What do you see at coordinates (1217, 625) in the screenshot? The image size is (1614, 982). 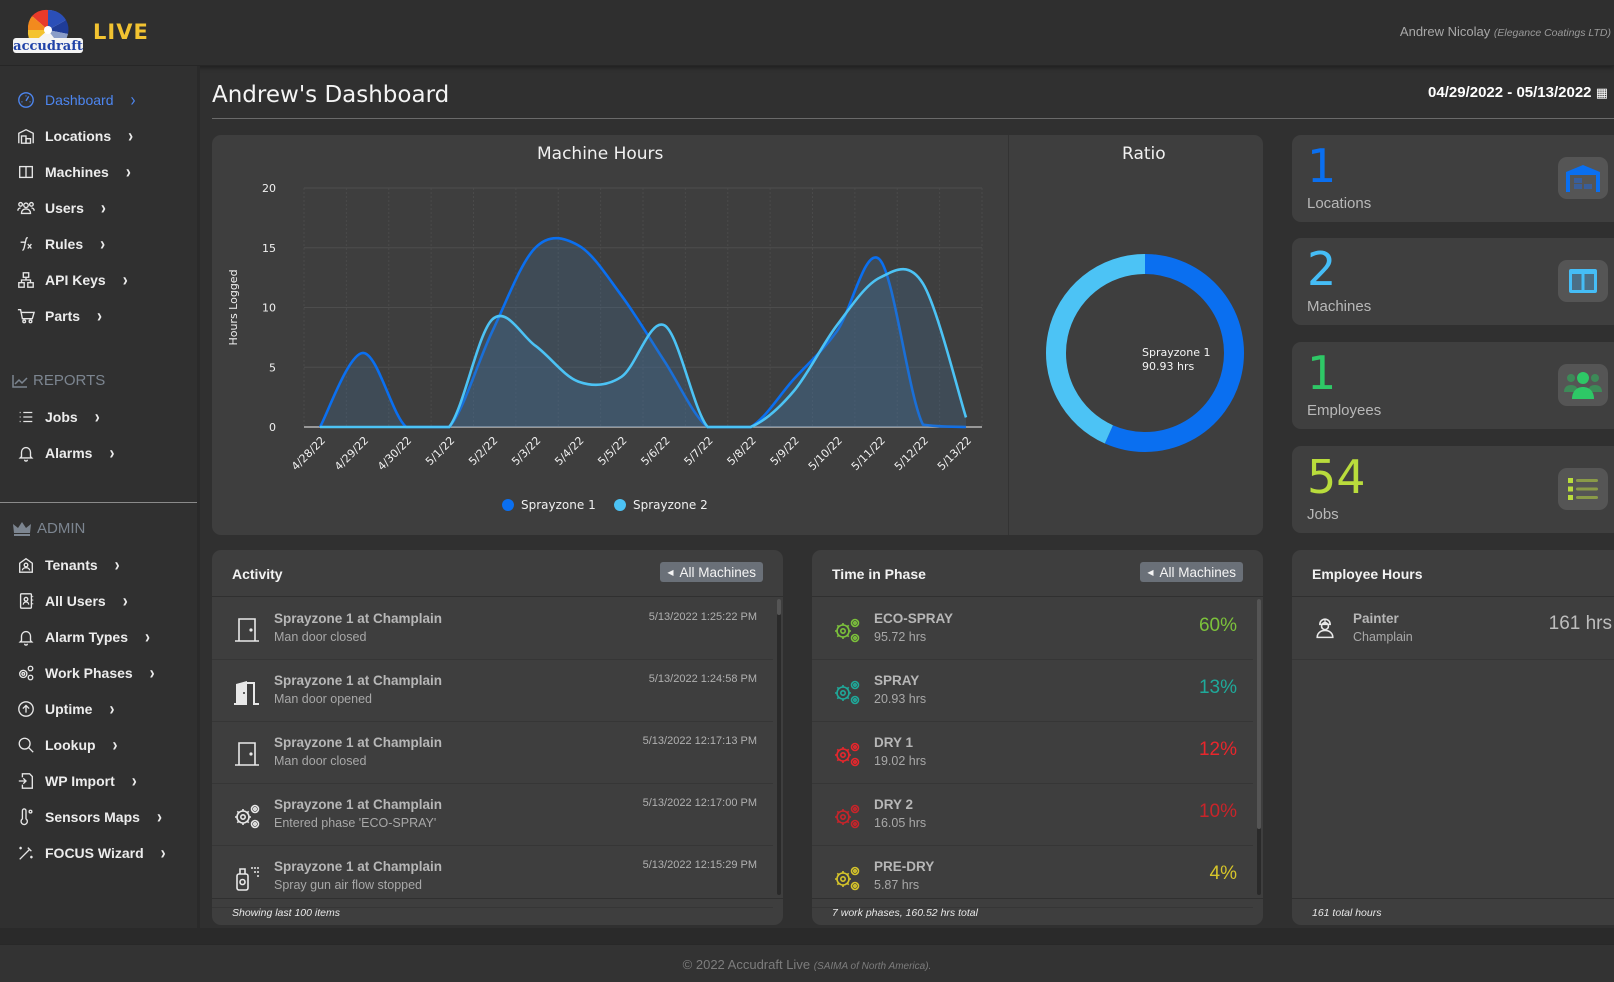 I see `phase-percent: 60%` at bounding box center [1217, 625].